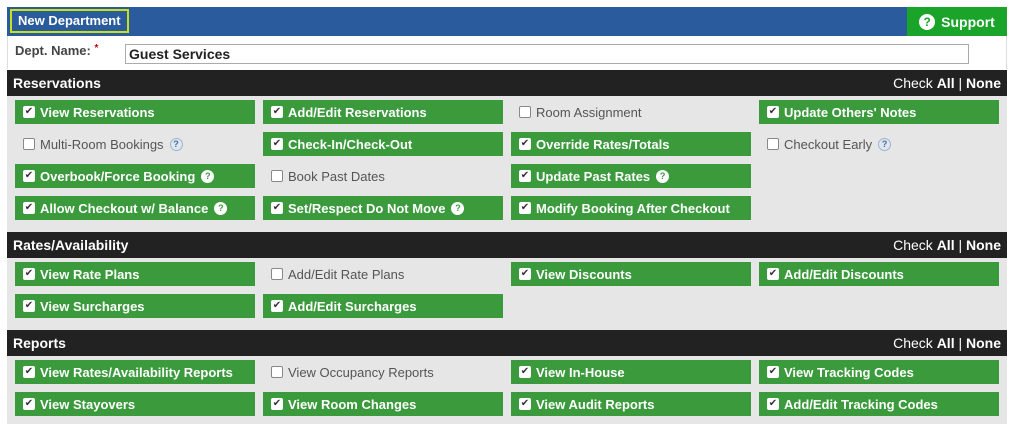 The image size is (1015, 424). Describe the element at coordinates (135, 306) in the screenshot. I see `permission-checkbox: ✔ View Surcharges` at that location.